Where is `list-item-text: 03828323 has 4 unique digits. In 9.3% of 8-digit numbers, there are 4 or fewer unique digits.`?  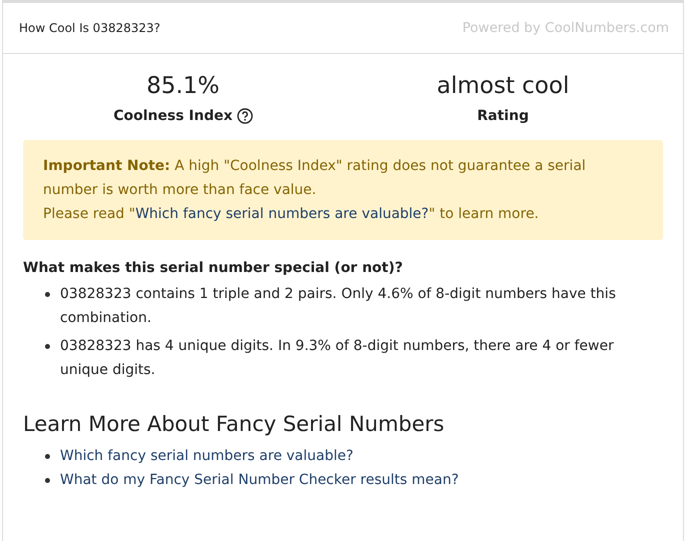 list-item-text: 03828323 has 4 unique digits. In 9.3% of 8-digit numbers, there are 4 or fewer unique digits. is located at coordinates (337, 358).